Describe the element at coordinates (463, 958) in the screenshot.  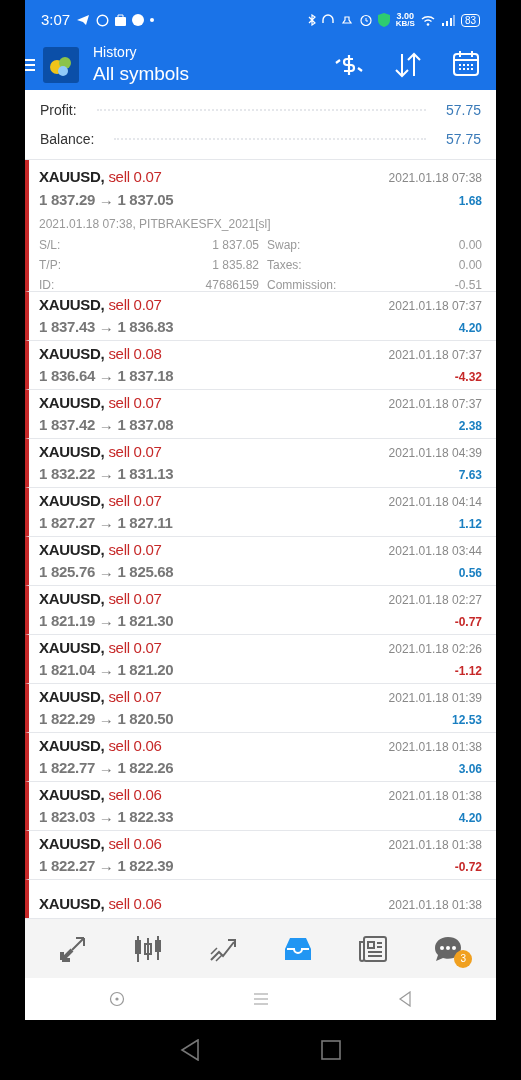
I see `notification-badge: 3` at that location.